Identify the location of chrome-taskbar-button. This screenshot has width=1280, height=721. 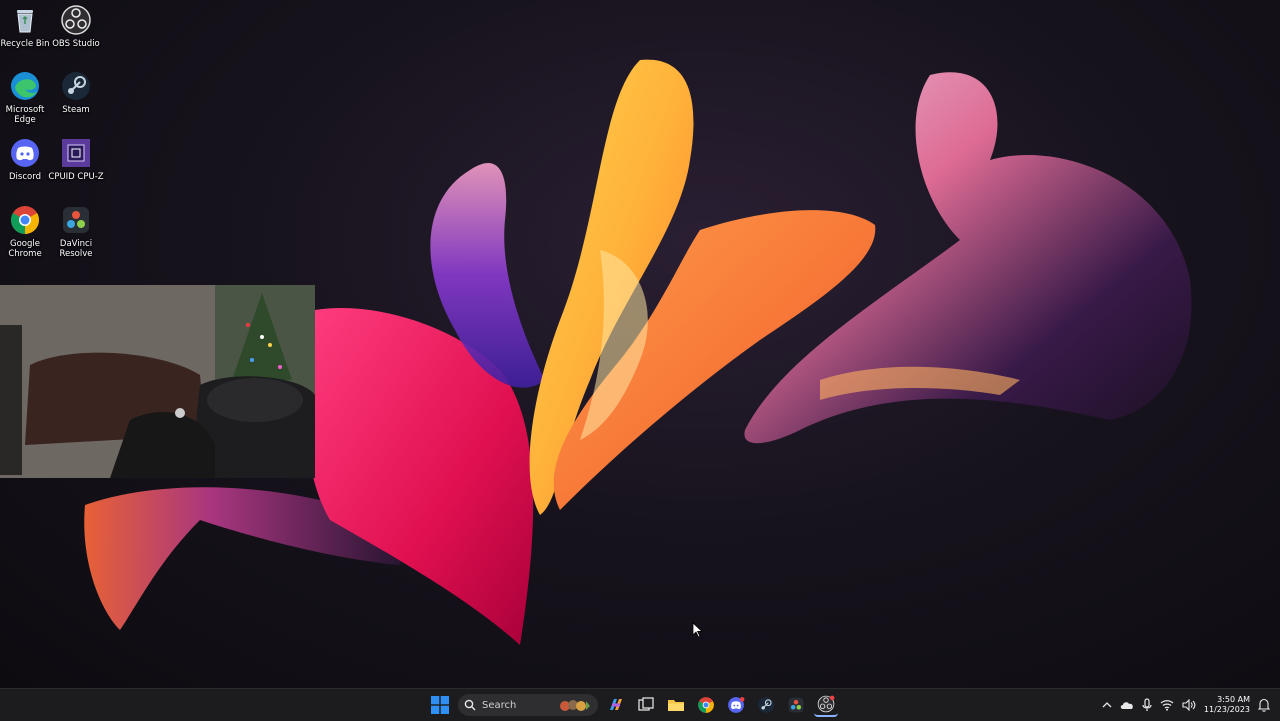
(706, 705).